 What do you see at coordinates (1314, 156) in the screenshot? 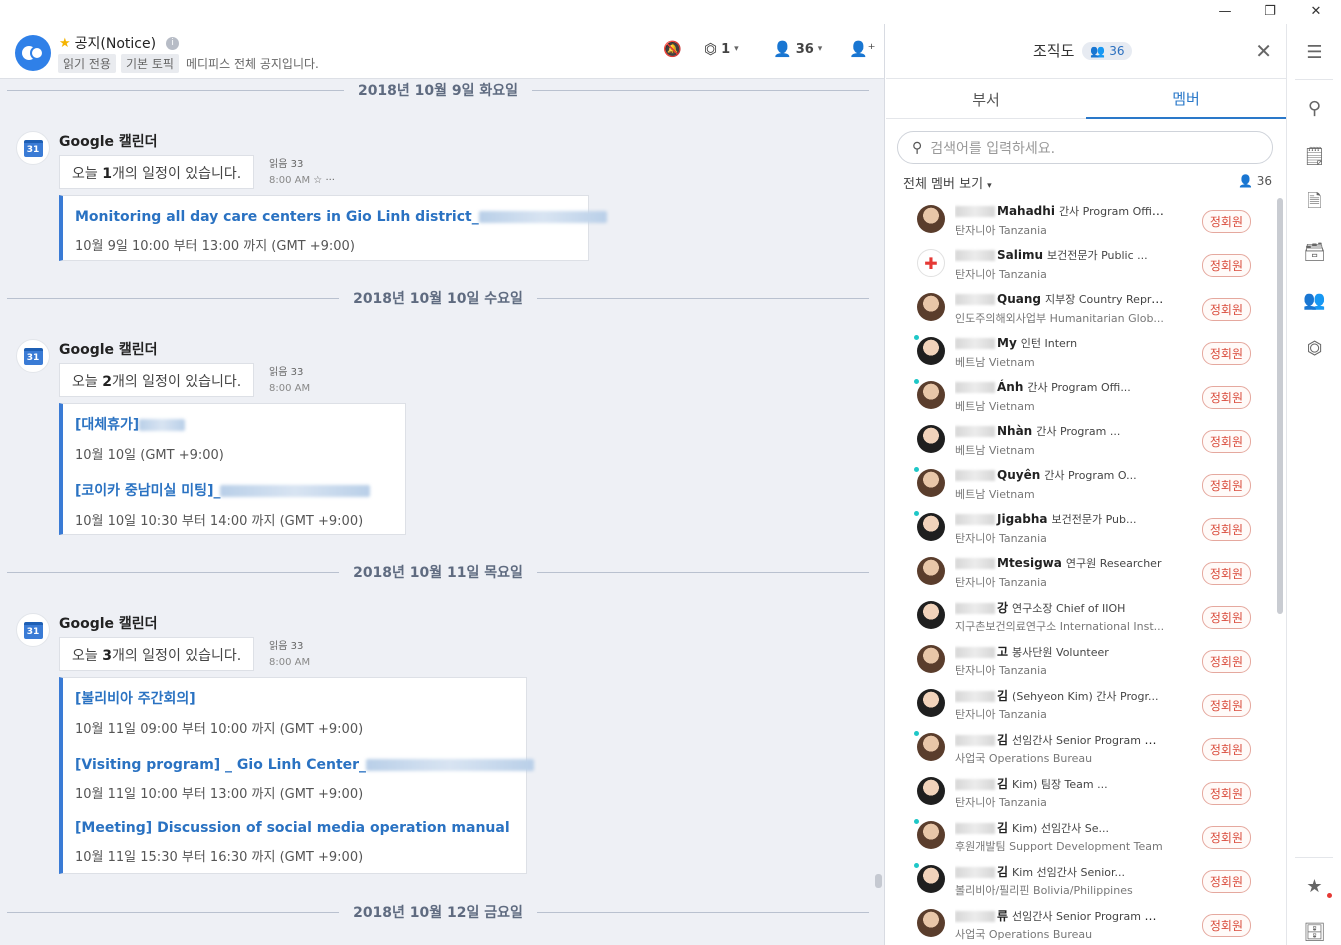
I see `memo-icon: 🗒` at bounding box center [1314, 156].